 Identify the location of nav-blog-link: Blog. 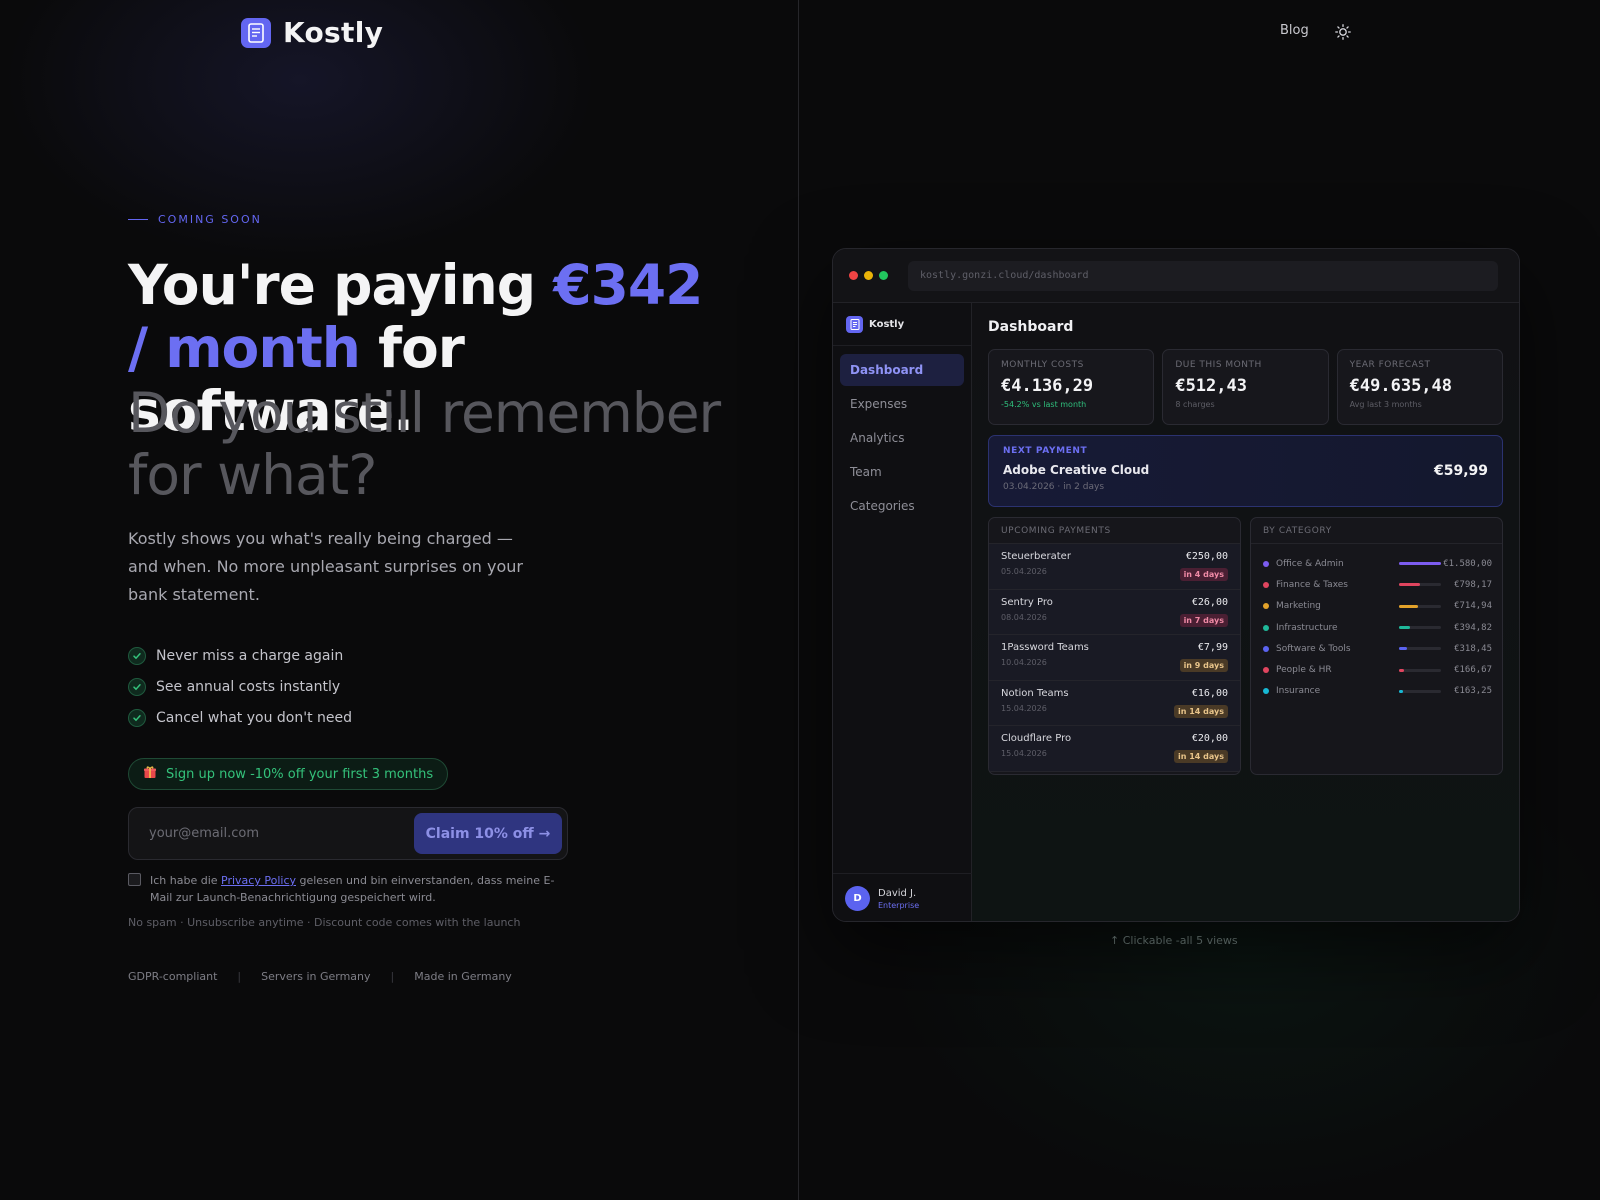
(1294, 30).